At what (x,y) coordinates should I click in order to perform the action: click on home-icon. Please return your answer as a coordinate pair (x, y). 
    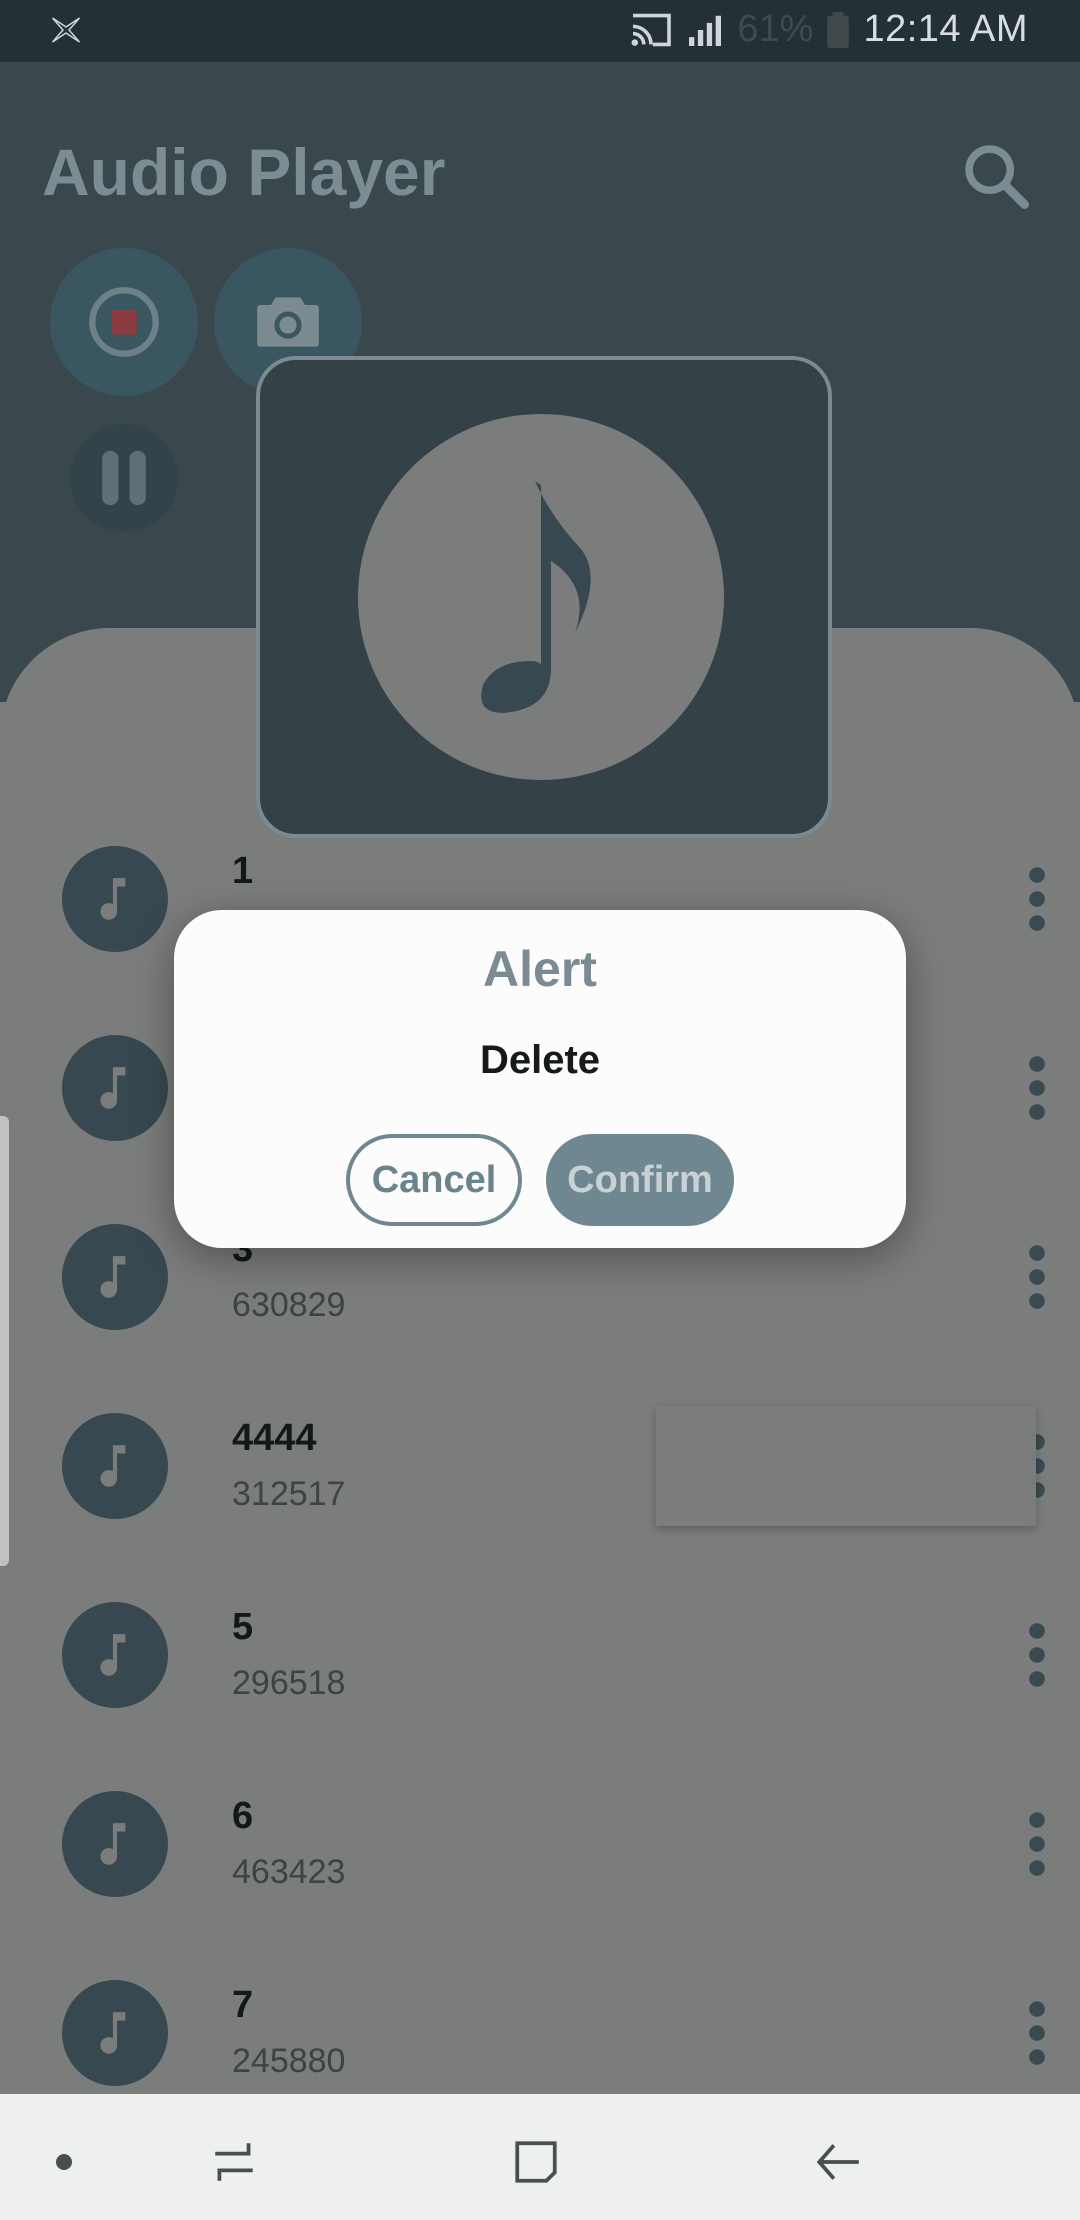
    Looking at the image, I should click on (536, 2162).